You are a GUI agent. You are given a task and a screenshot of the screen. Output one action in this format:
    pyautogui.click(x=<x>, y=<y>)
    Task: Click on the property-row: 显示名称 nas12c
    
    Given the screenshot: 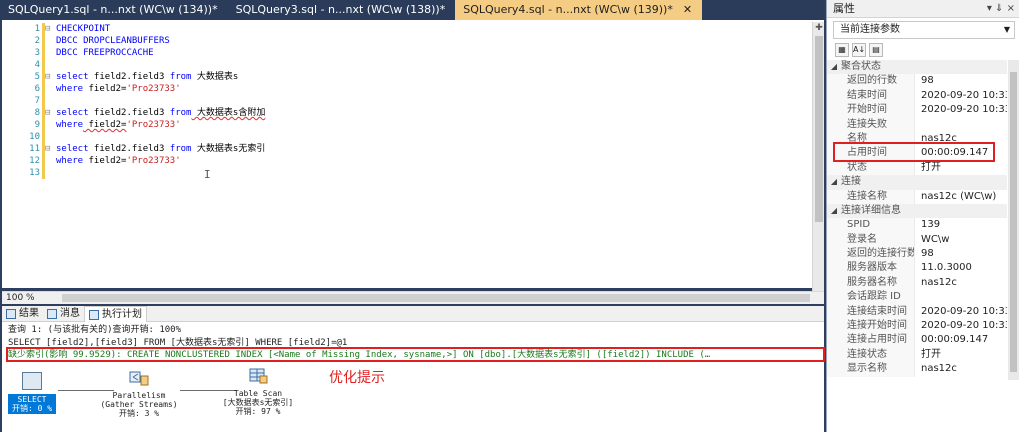 What is the action you would take?
    pyautogui.click(x=917, y=369)
    